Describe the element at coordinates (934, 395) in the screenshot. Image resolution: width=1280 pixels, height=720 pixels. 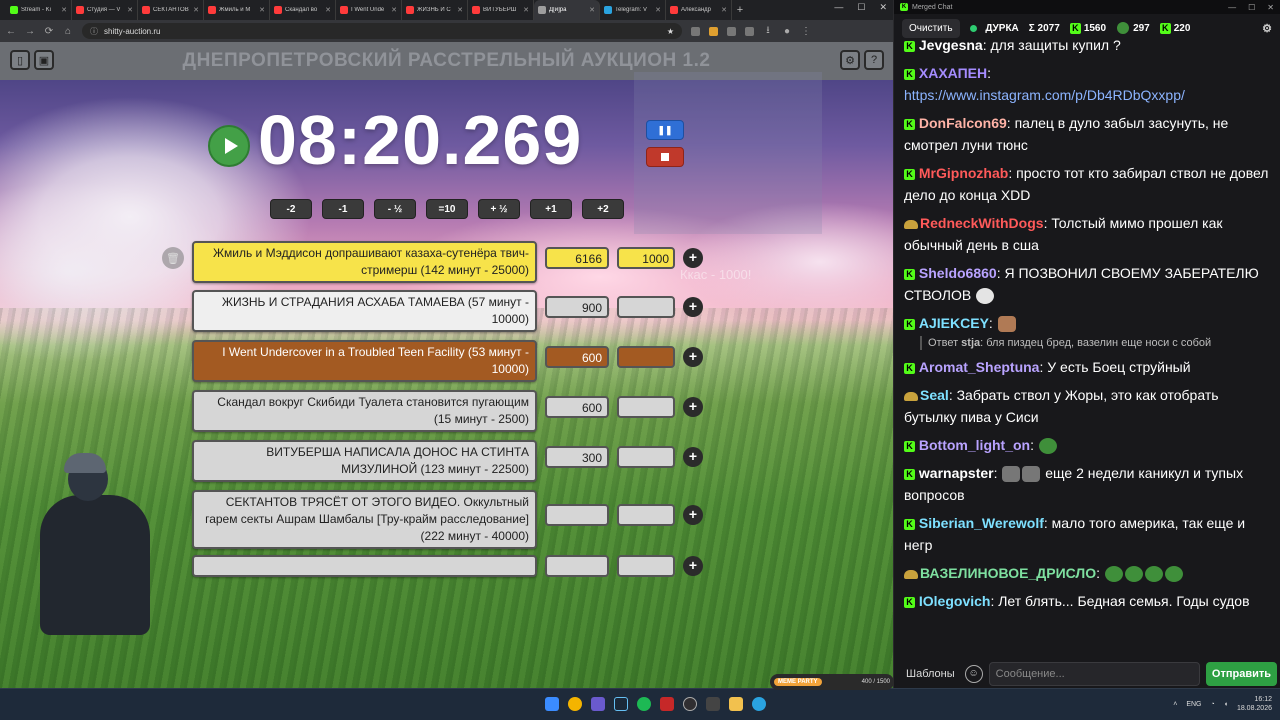
I see `chat-username: Seal` at that location.